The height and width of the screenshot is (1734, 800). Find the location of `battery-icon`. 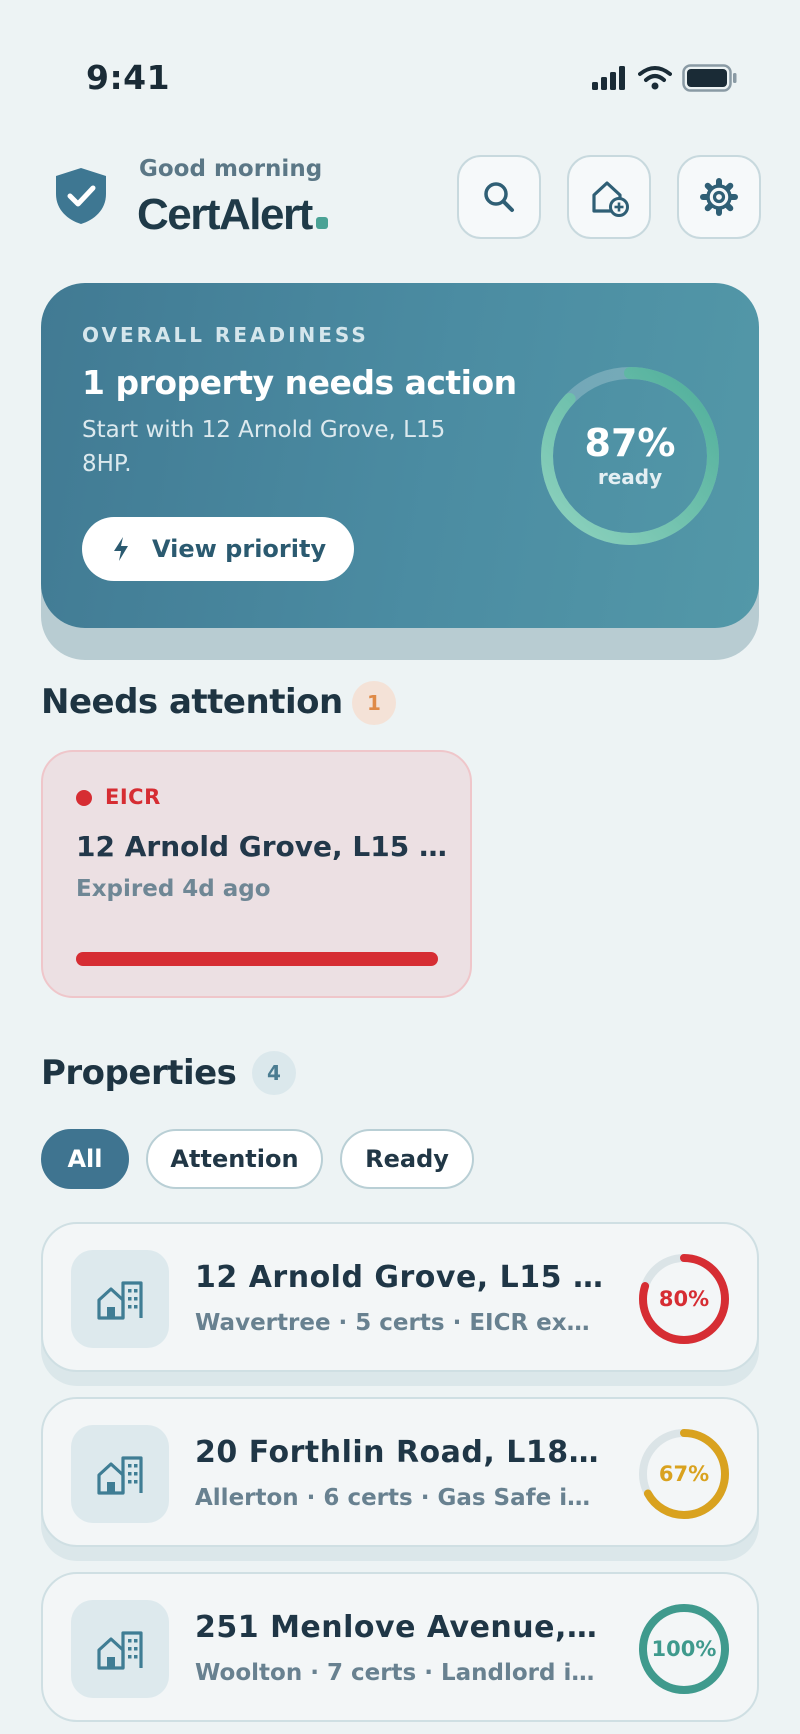

battery-icon is located at coordinates (709, 78).